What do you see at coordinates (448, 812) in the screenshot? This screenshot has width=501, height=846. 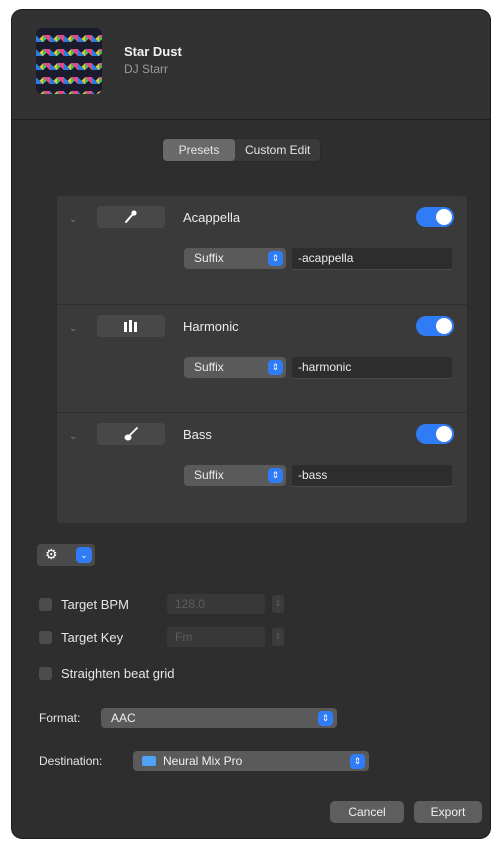 I see `export-button: Export` at bounding box center [448, 812].